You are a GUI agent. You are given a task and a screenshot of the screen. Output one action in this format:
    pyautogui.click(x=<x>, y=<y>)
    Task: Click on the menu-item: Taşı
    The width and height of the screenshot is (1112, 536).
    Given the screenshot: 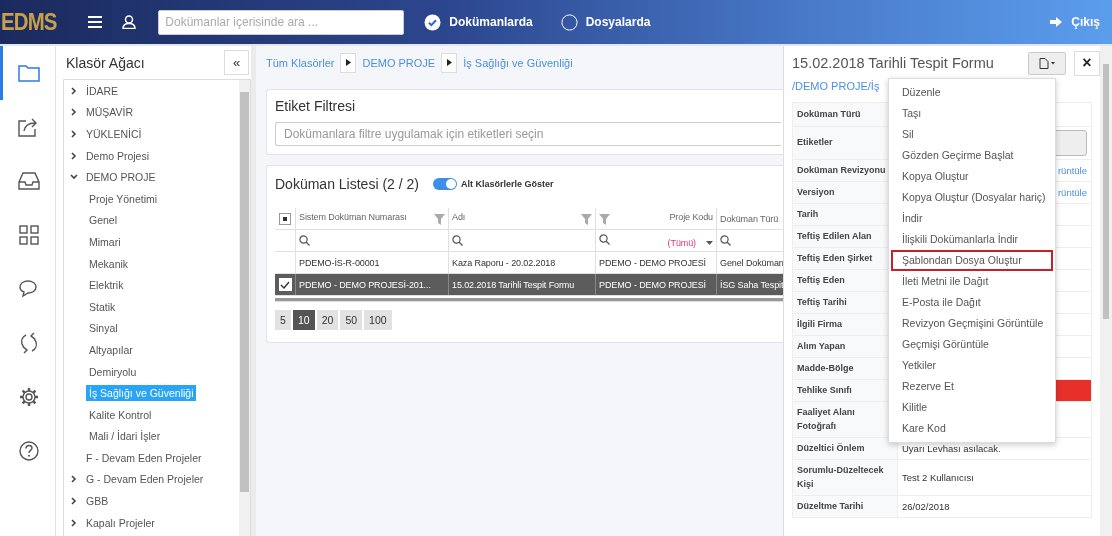 What is the action you would take?
    pyautogui.click(x=972, y=113)
    